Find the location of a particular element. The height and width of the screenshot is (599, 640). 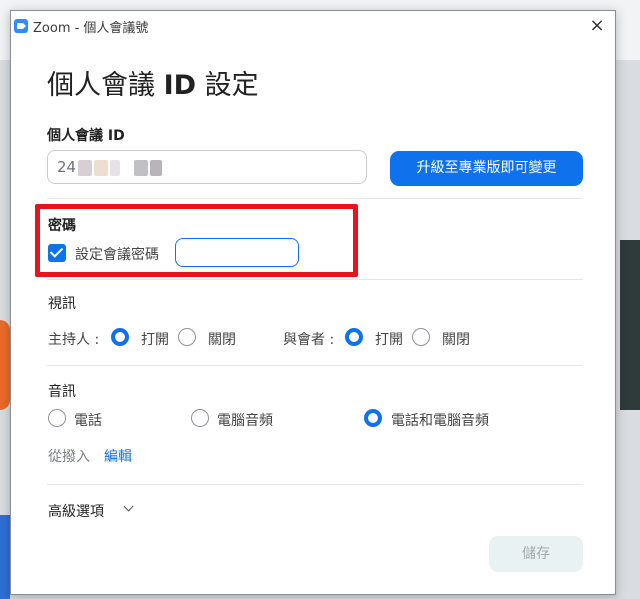

audio-phone-label: 電話 is located at coordinates (88, 421).